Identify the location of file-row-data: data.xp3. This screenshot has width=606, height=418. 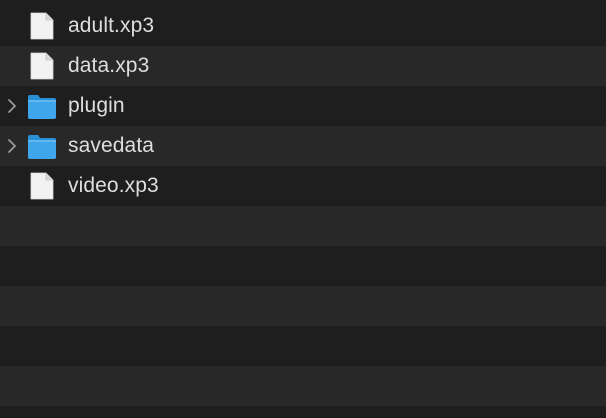
(303, 66).